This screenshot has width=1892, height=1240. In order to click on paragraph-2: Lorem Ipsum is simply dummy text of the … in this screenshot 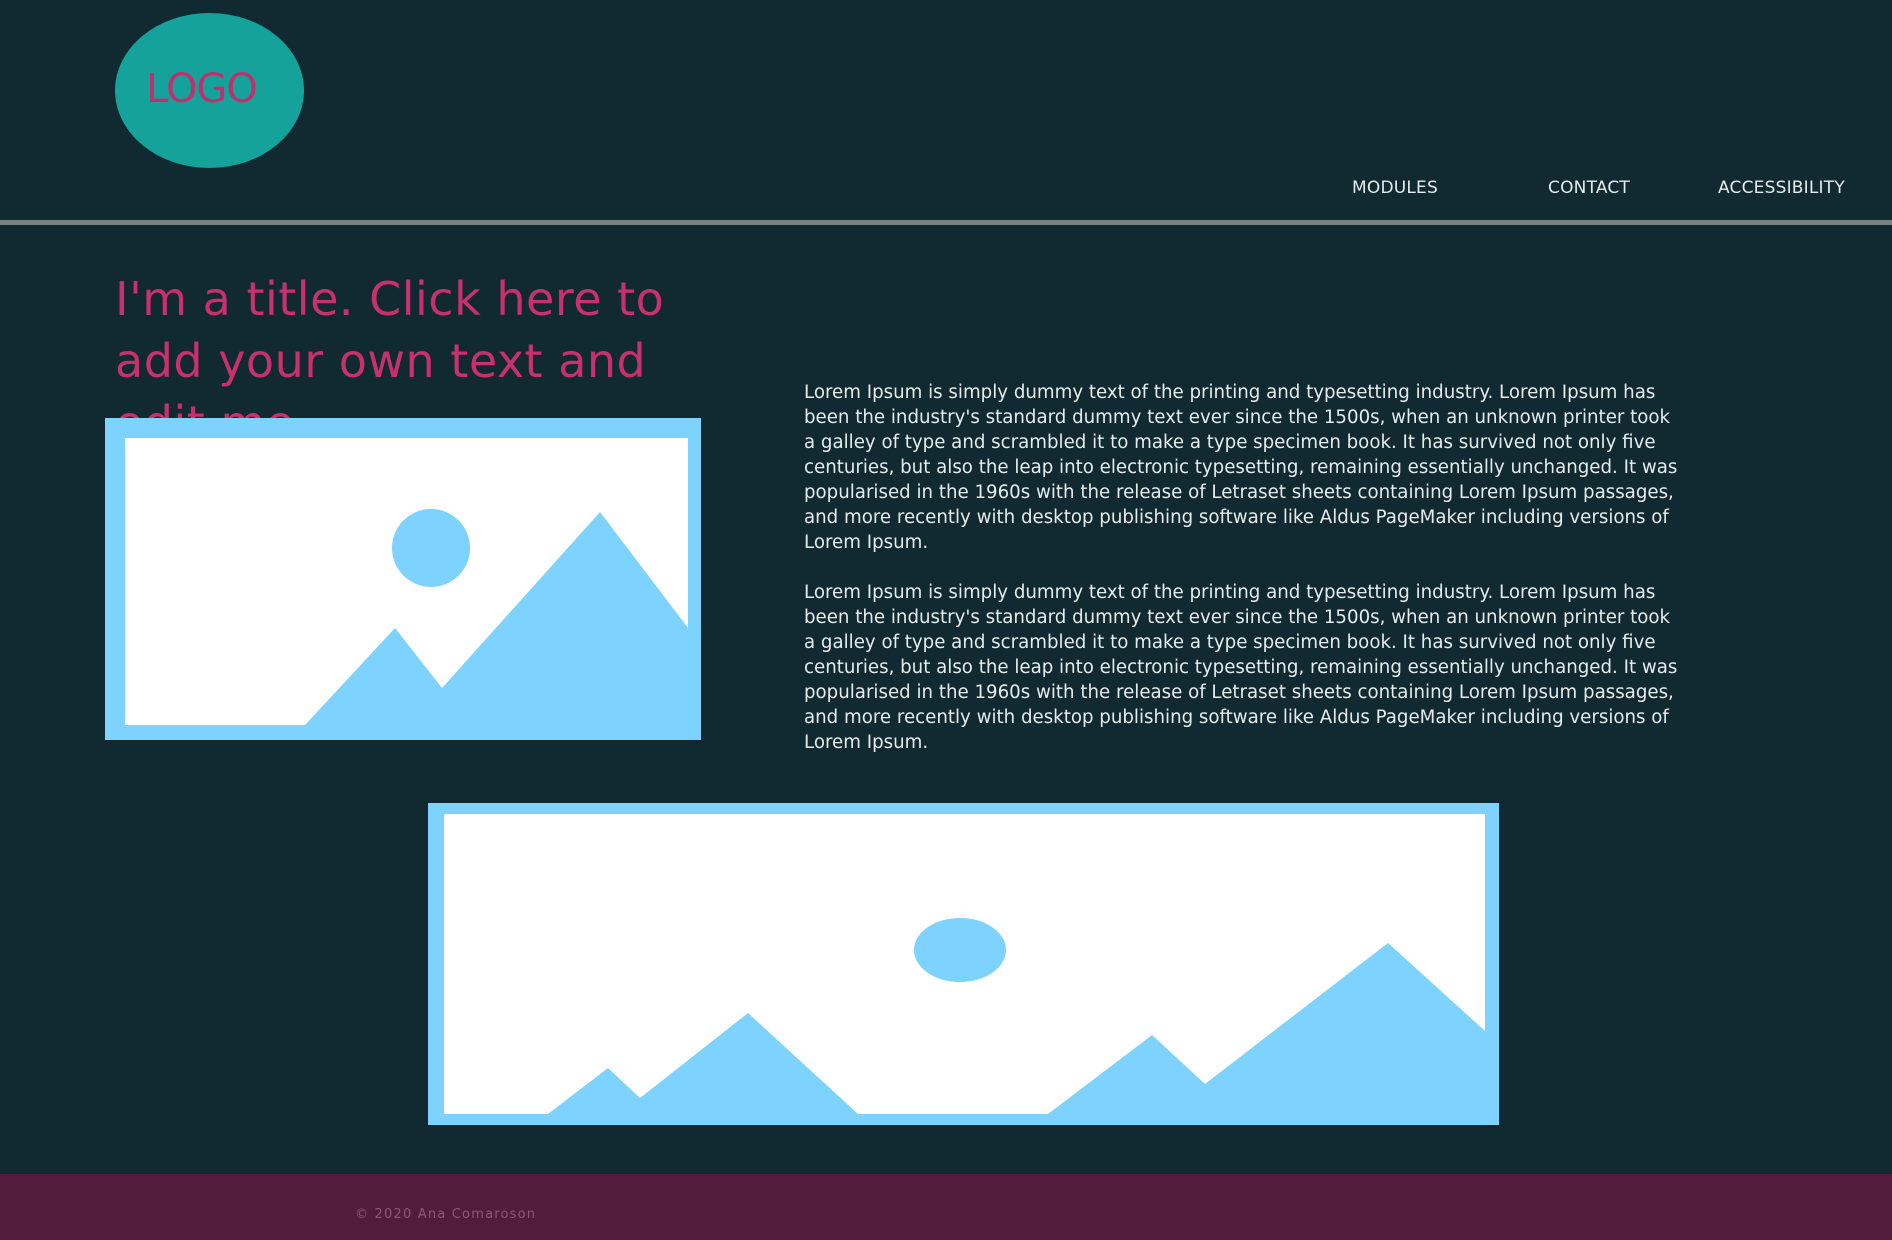, I will do `click(1241, 667)`.